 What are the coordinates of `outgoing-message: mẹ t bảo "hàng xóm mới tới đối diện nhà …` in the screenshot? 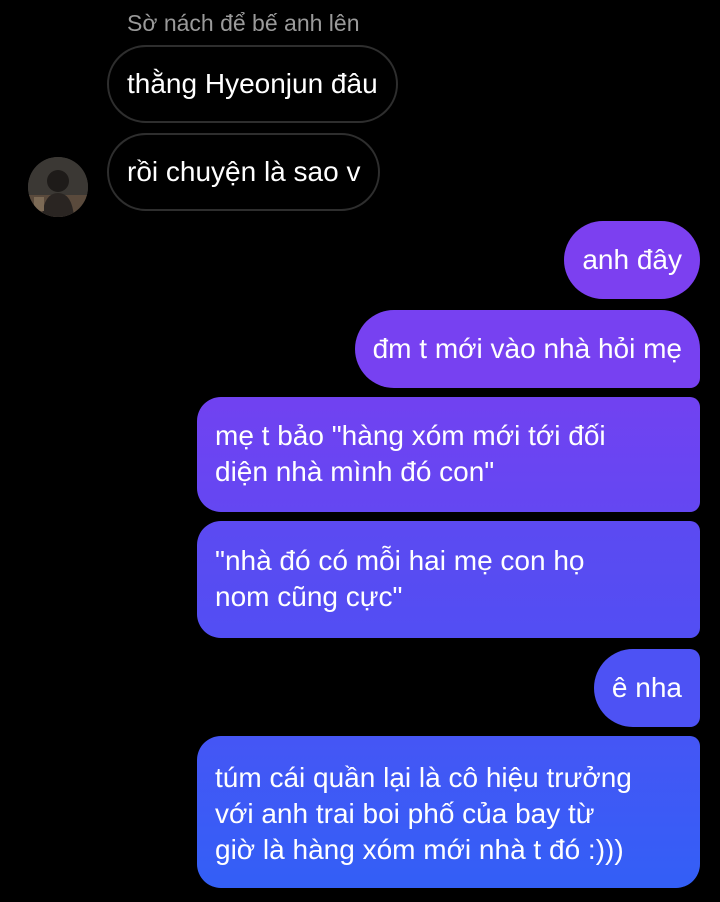 It's located at (448, 454).